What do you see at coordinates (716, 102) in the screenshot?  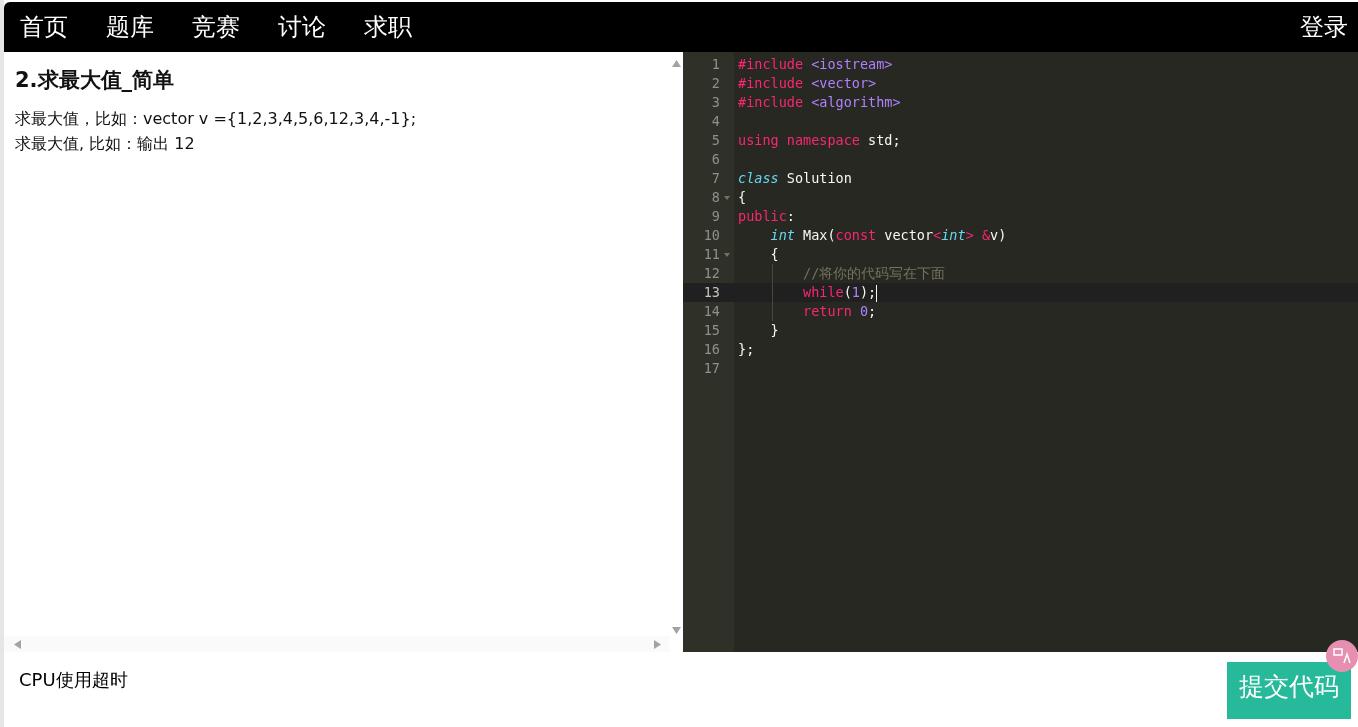 I see `line-number: 3` at bounding box center [716, 102].